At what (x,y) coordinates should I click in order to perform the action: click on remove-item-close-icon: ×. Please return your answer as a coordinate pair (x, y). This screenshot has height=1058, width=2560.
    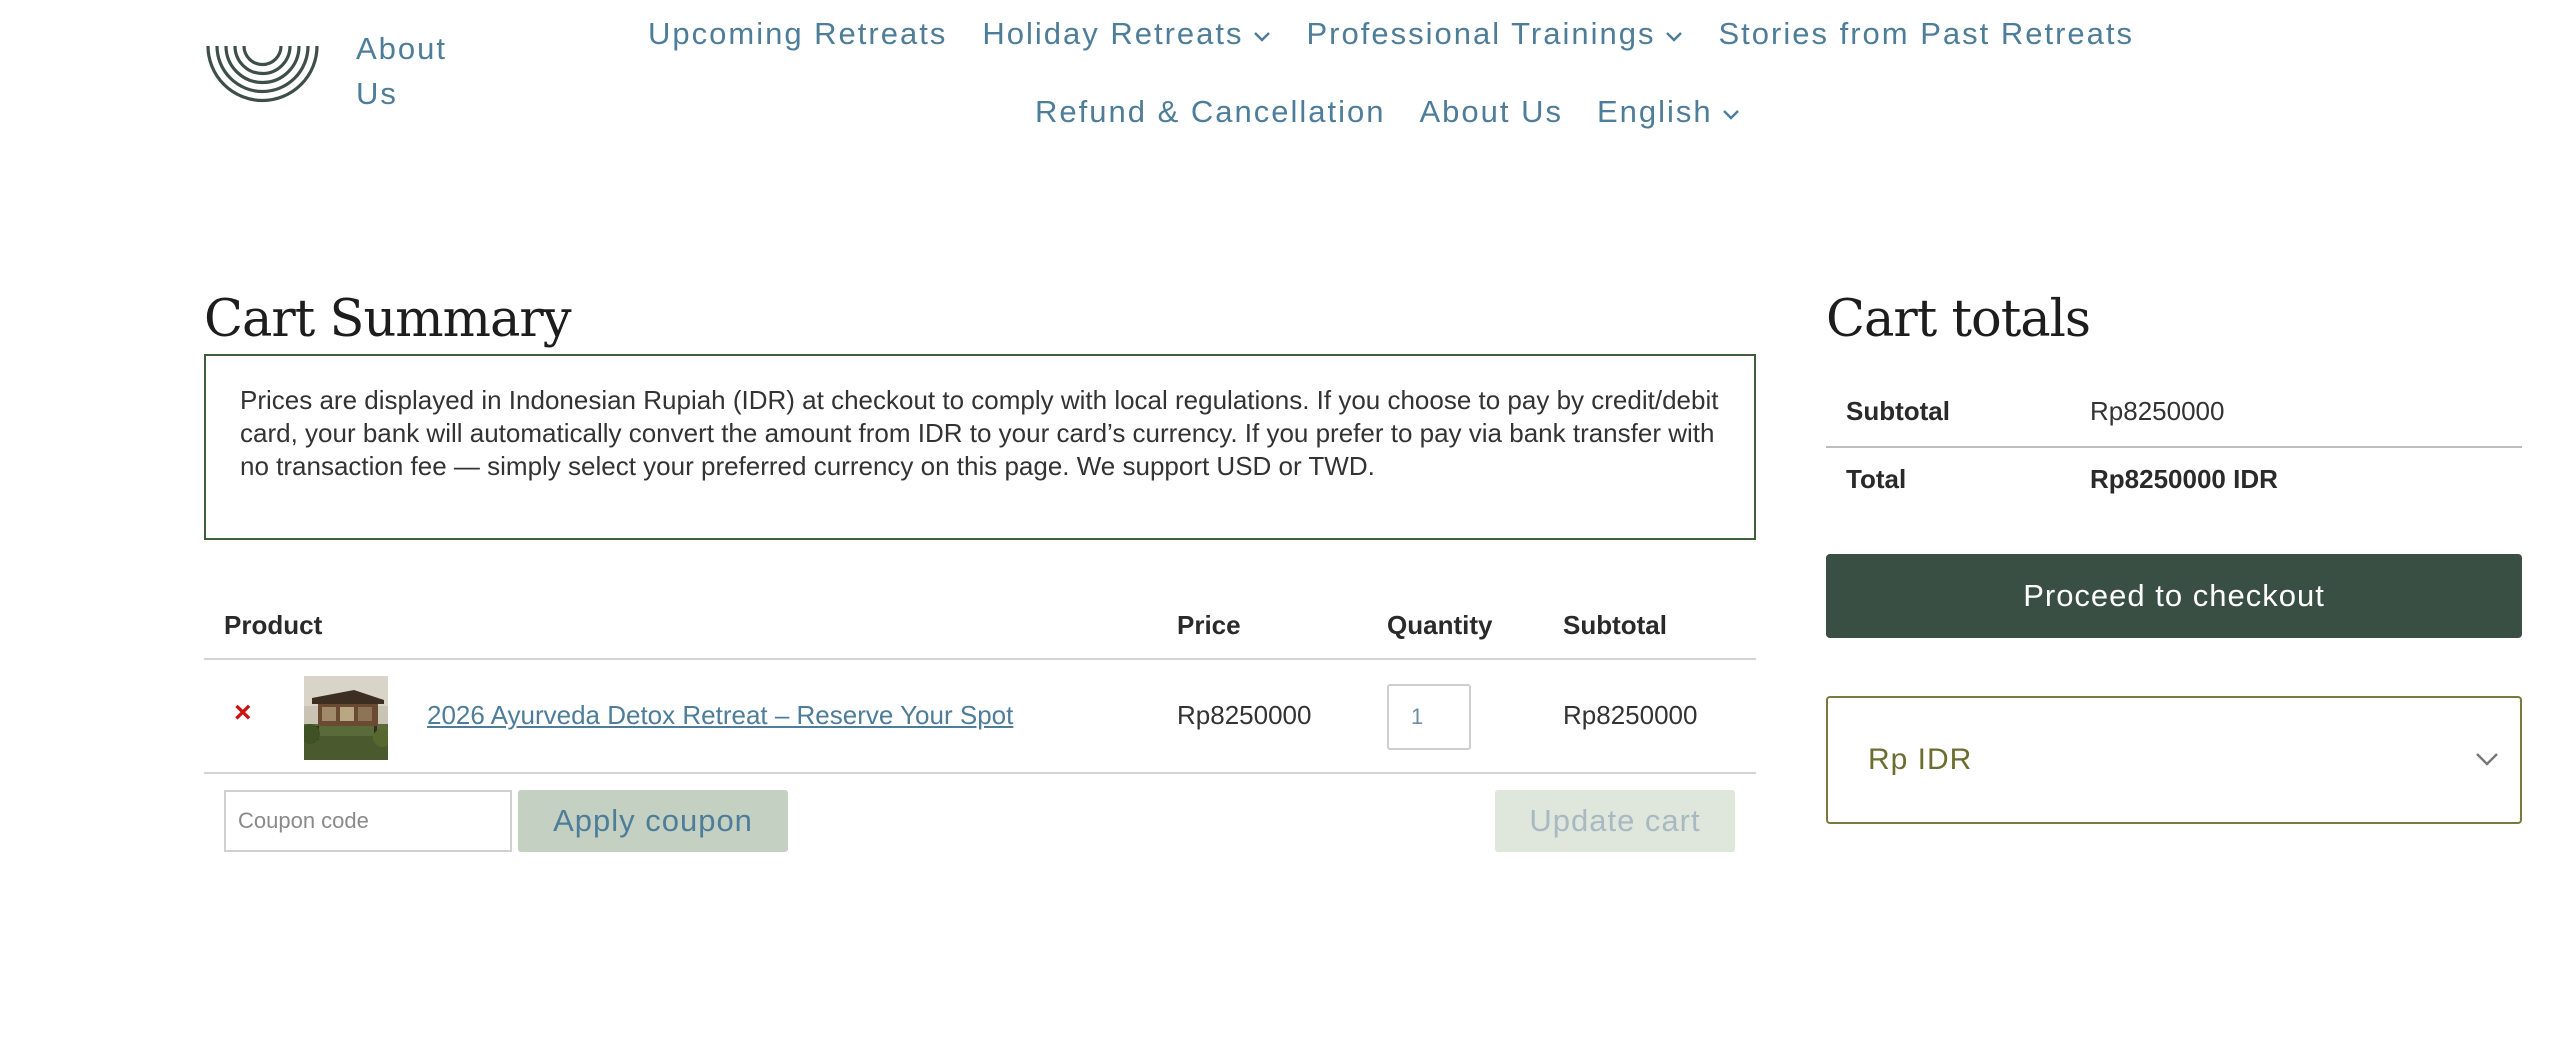
    Looking at the image, I should click on (243, 713).